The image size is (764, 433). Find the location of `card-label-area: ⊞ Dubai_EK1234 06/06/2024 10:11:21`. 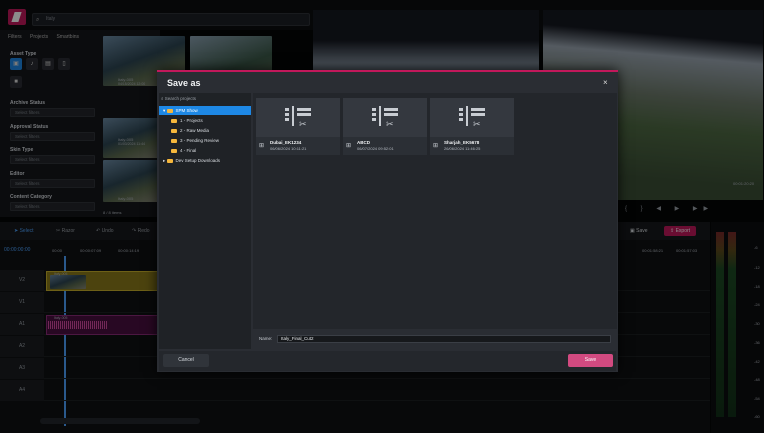

card-label-area: ⊞ Dubai_EK1234 06/06/2024 10:11:21 is located at coordinates (298, 146).